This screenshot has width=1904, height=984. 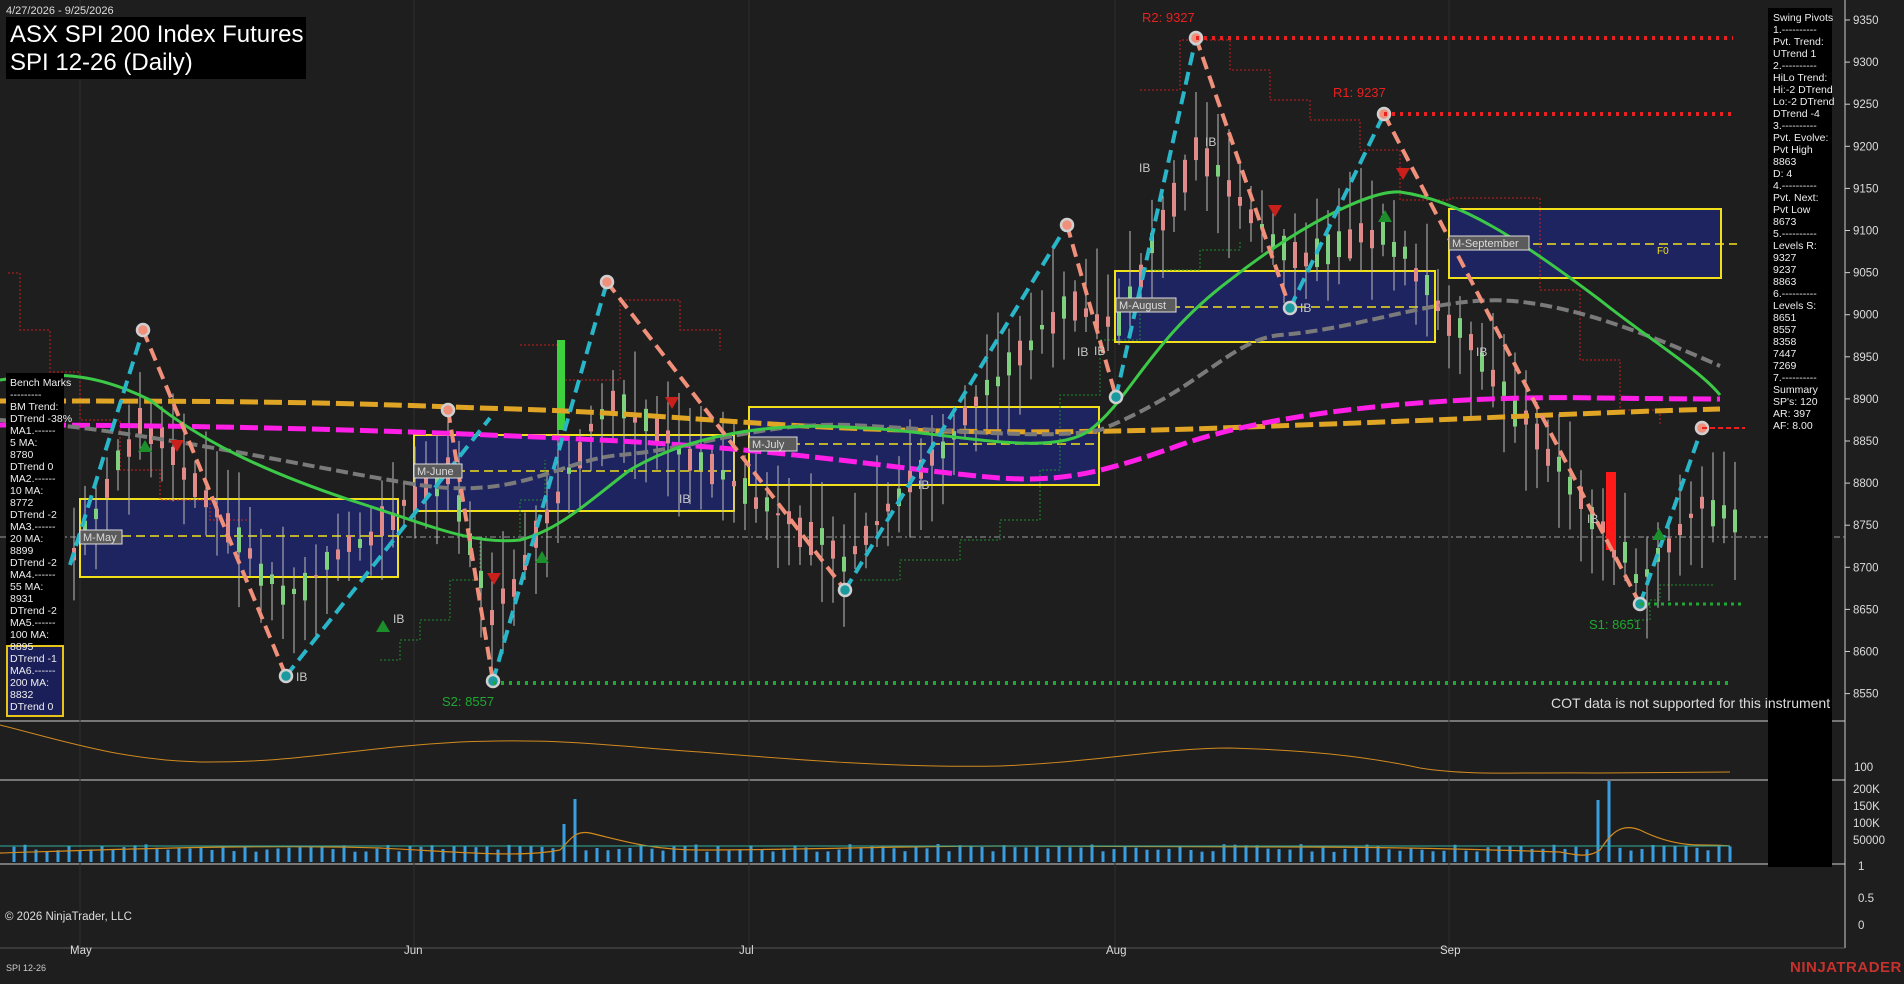 I want to click on price-axis-label: 9050, so click(x=1866, y=274).